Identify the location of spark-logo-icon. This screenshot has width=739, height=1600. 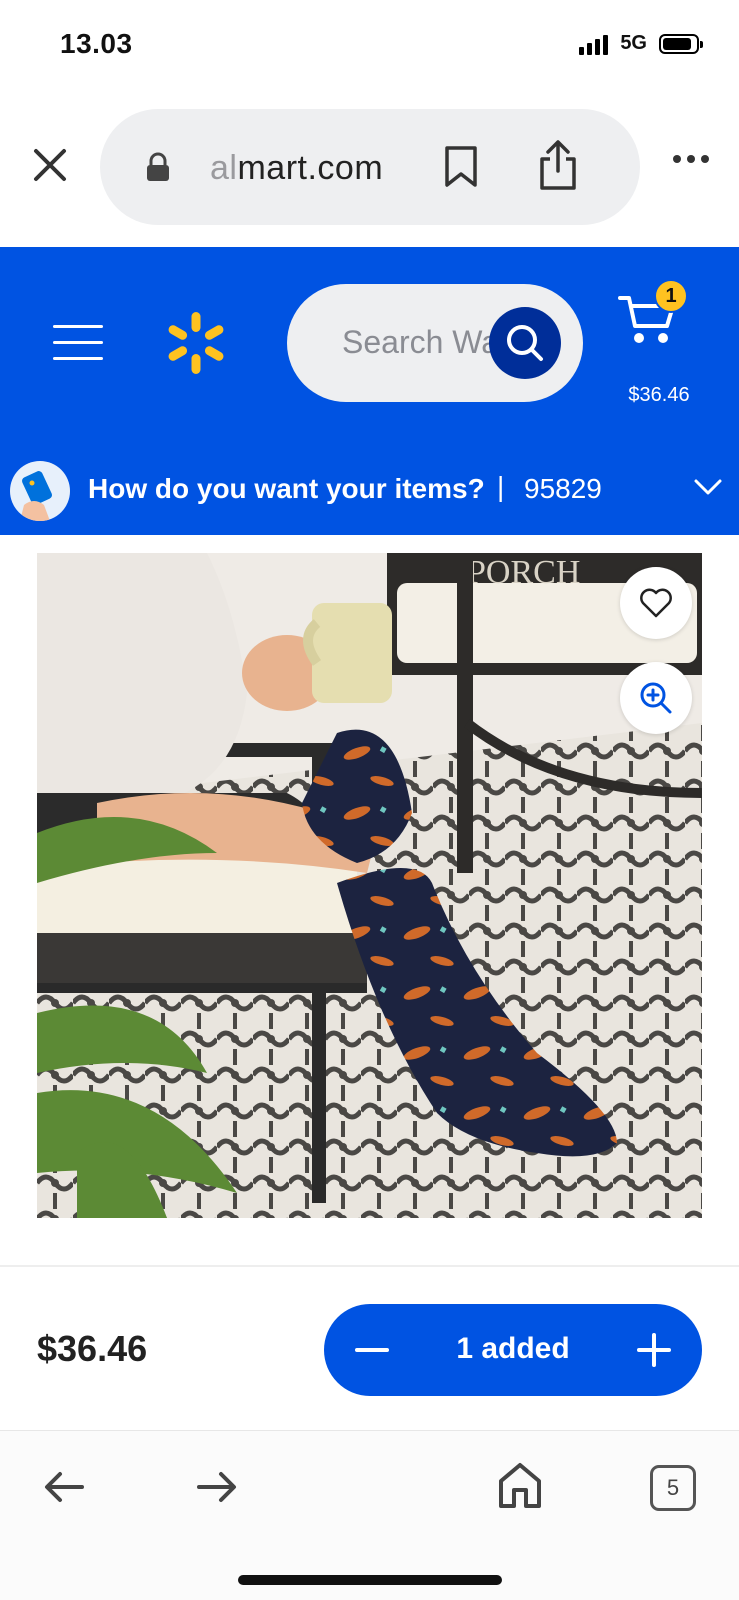
(196, 345).